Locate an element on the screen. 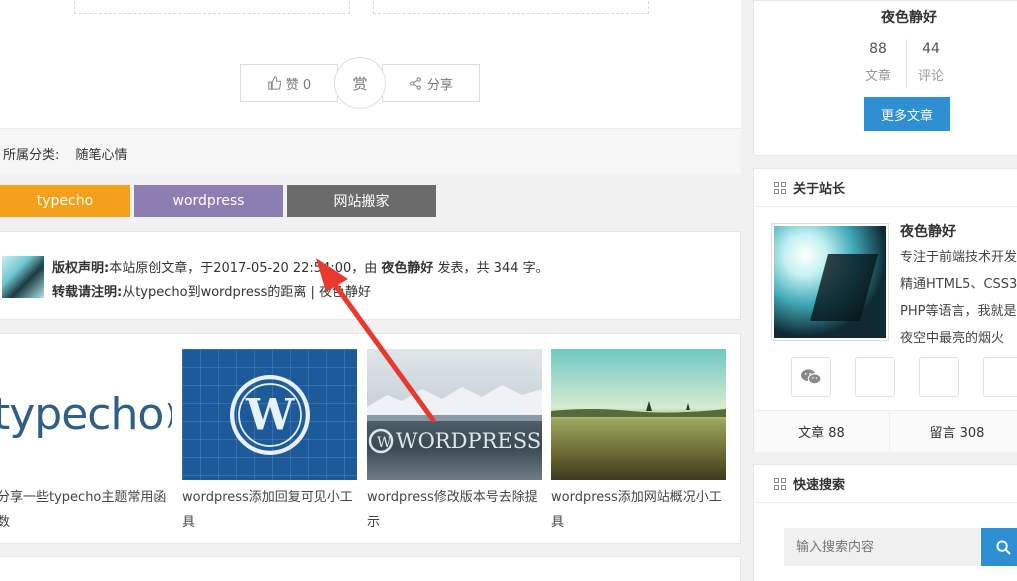  search-widget: 快速搜索 is located at coordinates (885, 522).